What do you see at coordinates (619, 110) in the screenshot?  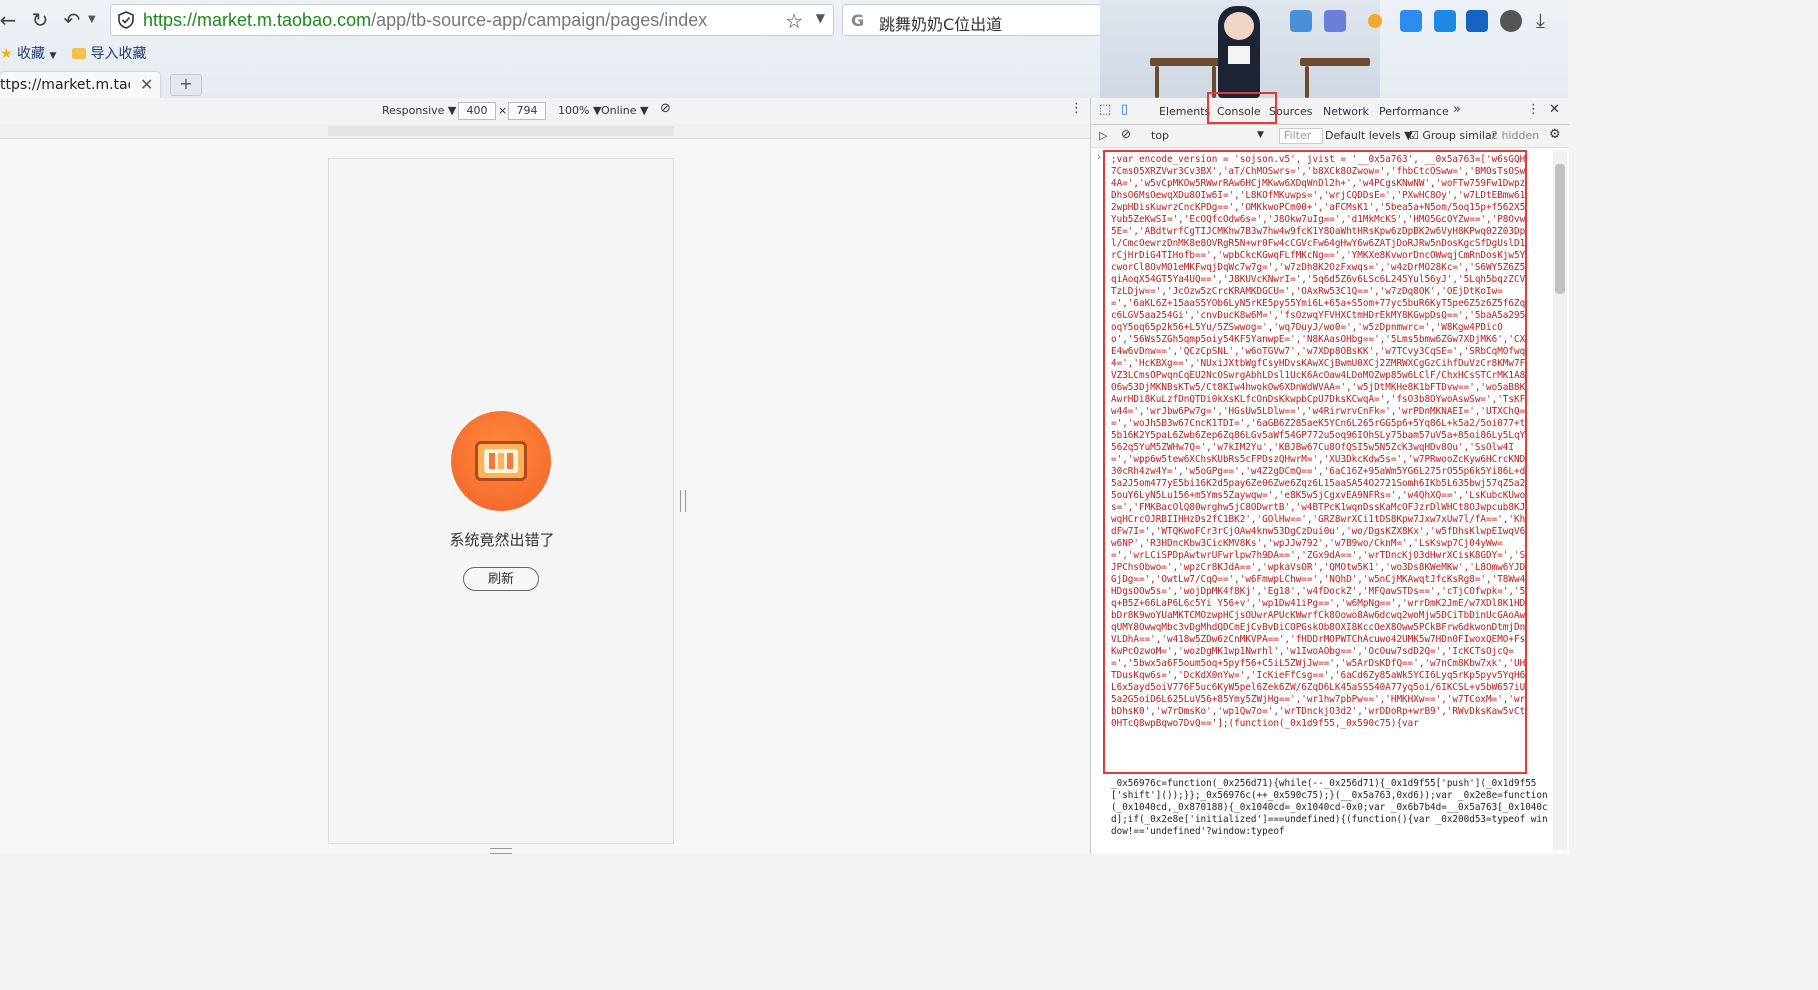 I see `network-label: Online` at bounding box center [619, 110].